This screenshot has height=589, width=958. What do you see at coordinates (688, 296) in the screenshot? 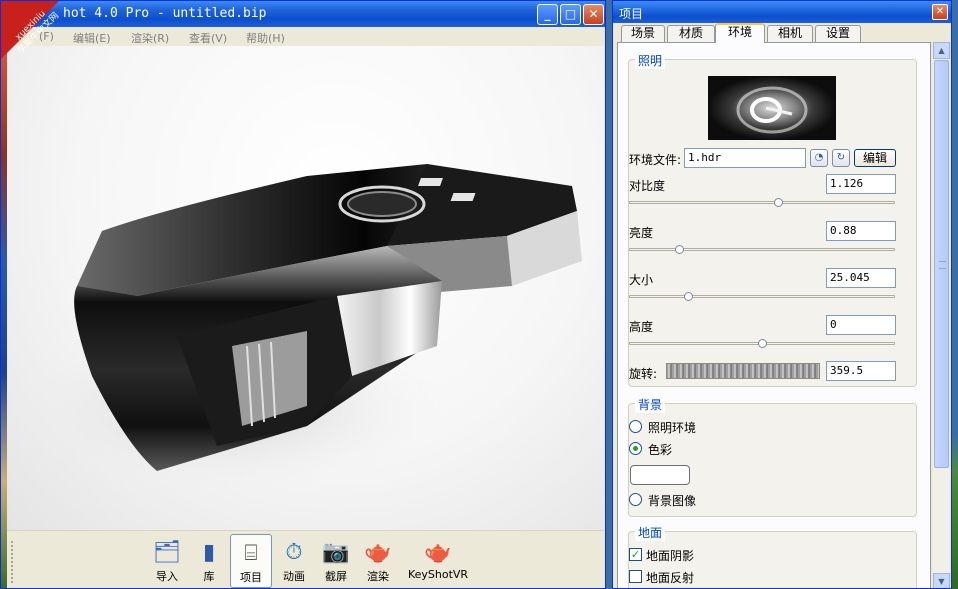
I see `size-slider-thumb` at bounding box center [688, 296].